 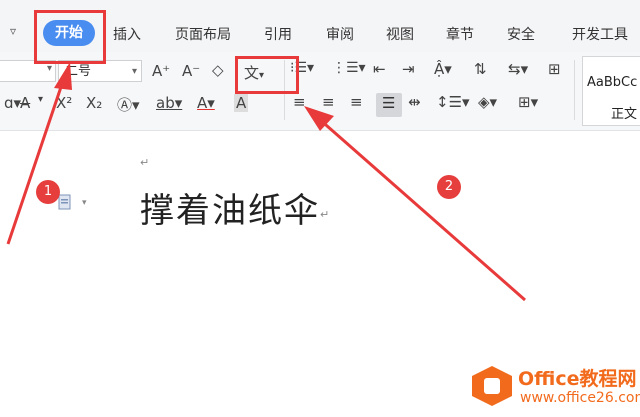 What do you see at coordinates (65, 202) in the screenshot?
I see `document-icon` at bounding box center [65, 202].